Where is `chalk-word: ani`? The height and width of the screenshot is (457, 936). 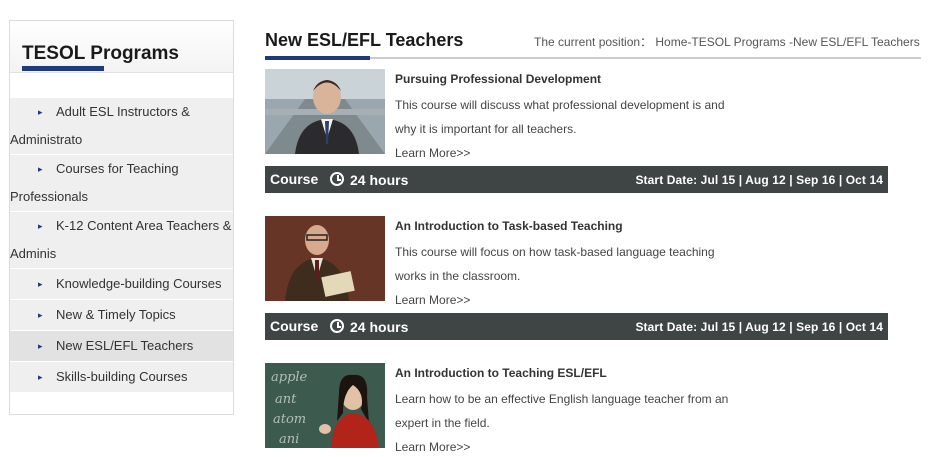 chalk-word: ani is located at coordinates (289, 439).